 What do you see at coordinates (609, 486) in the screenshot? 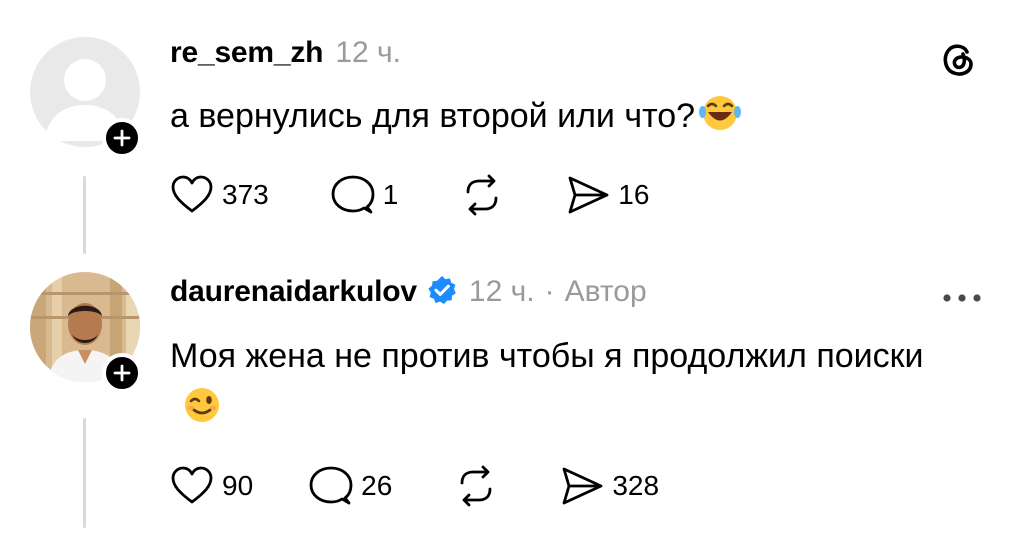
I see `share-button: 328` at bounding box center [609, 486].